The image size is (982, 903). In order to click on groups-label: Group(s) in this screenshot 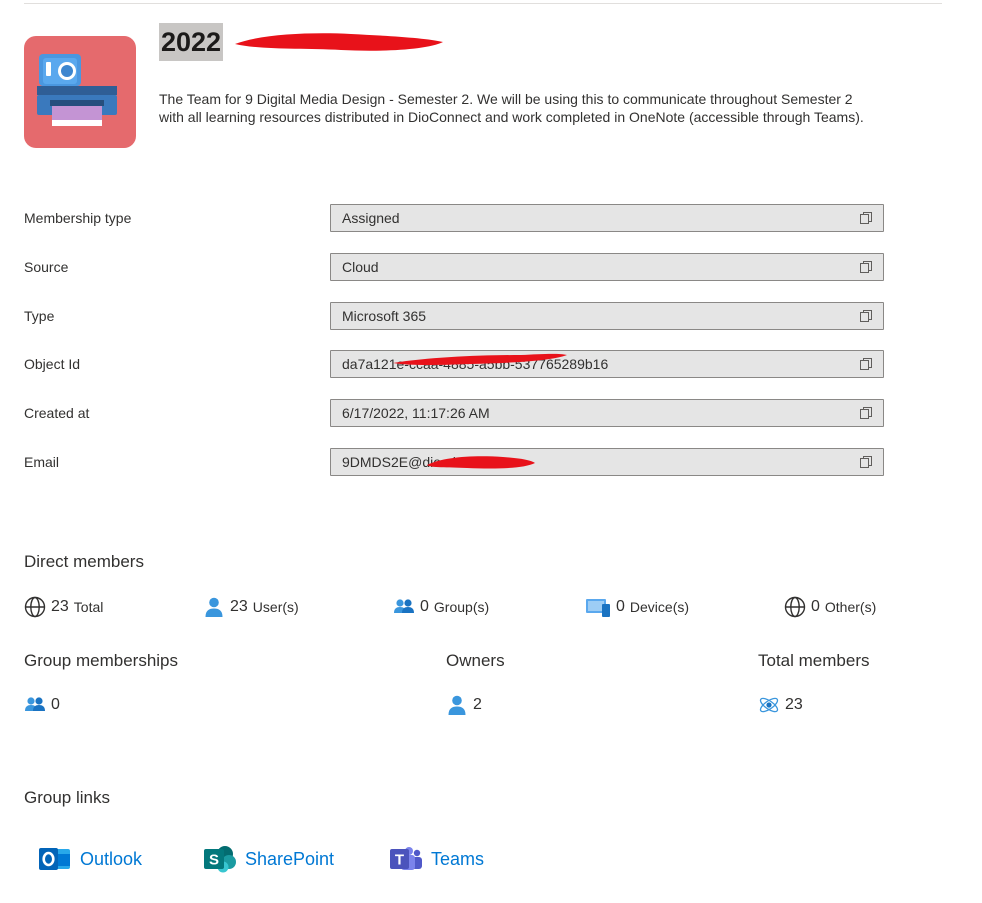, I will do `click(461, 607)`.